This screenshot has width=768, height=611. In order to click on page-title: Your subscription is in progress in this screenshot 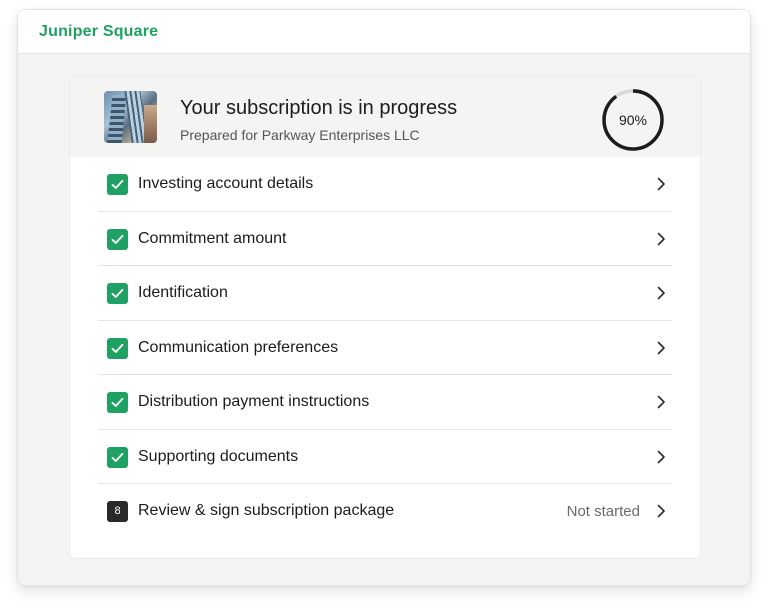, I will do `click(319, 108)`.